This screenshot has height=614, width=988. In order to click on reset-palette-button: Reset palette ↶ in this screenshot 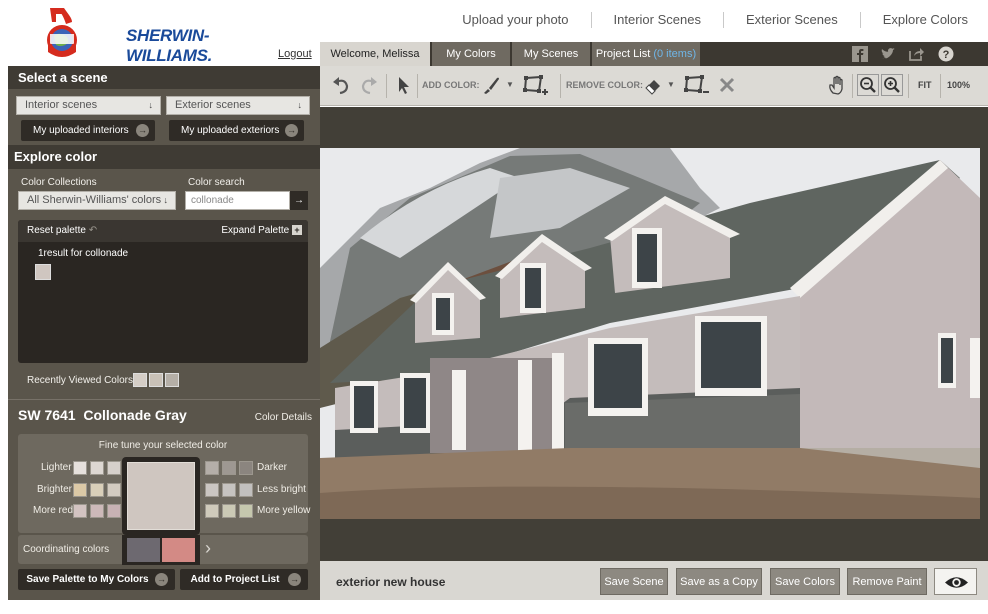, I will do `click(62, 230)`.